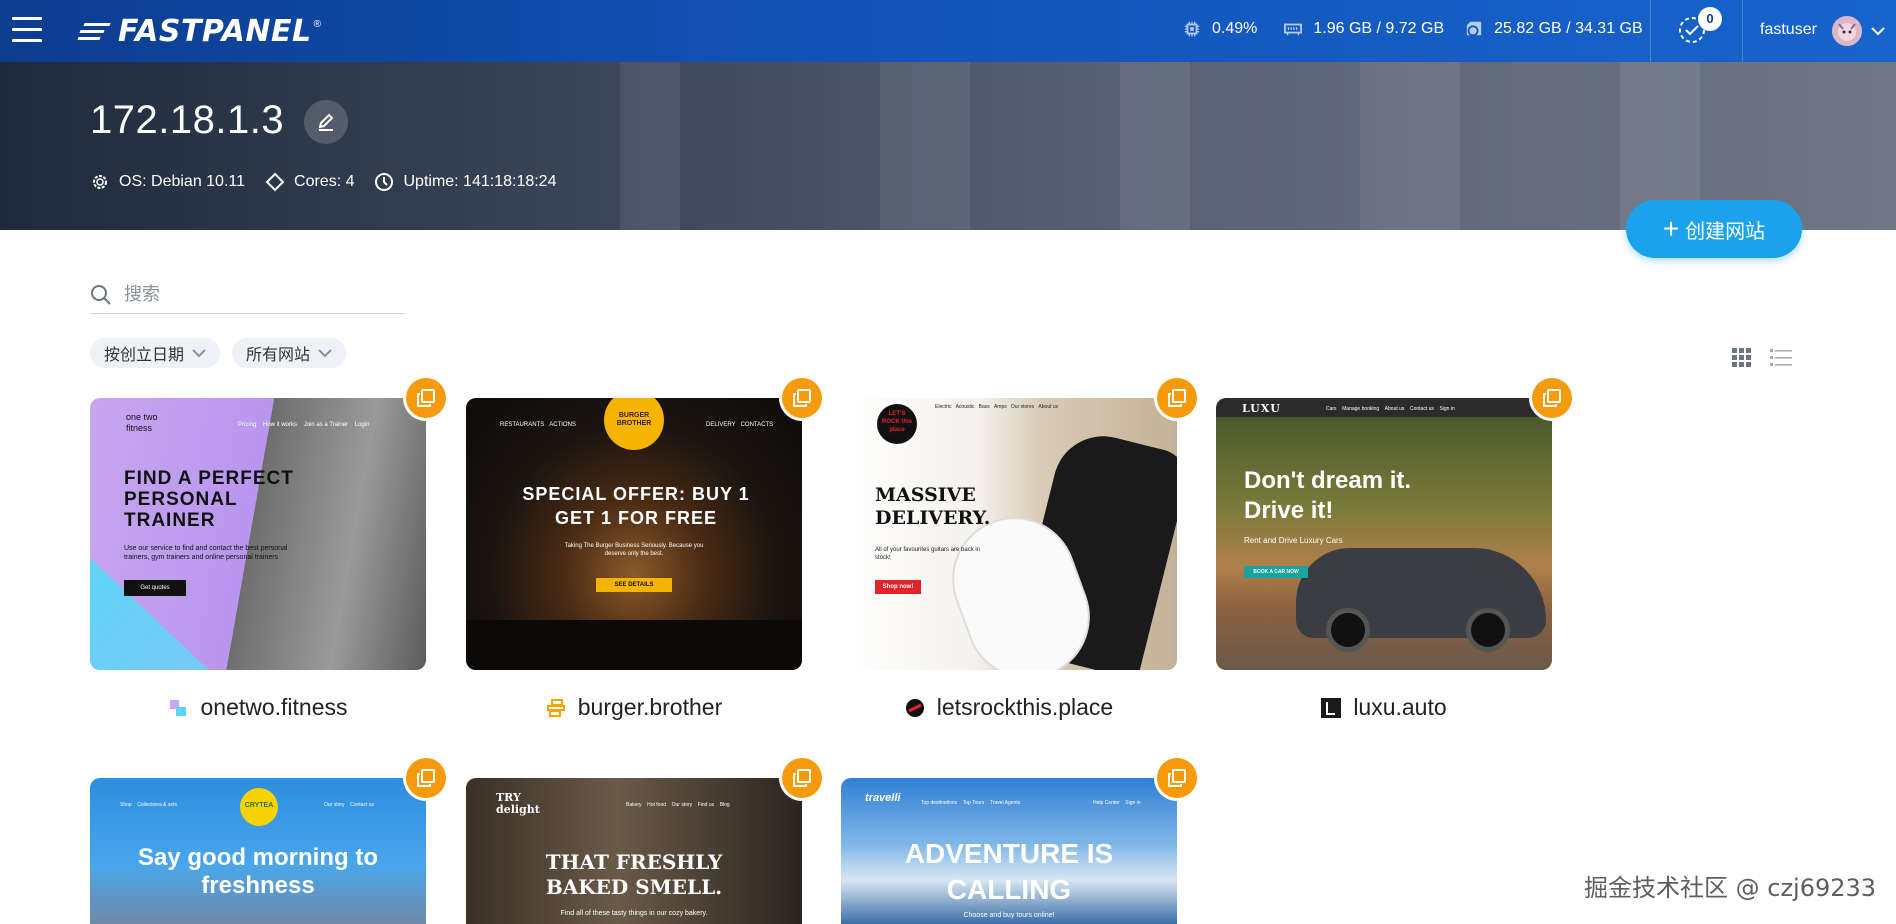 The width and height of the screenshot is (1896, 924). What do you see at coordinates (1379, 28) in the screenshot?
I see `ram-value: 1.96 GB / 9.72 GB` at bounding box center [1379, 28].